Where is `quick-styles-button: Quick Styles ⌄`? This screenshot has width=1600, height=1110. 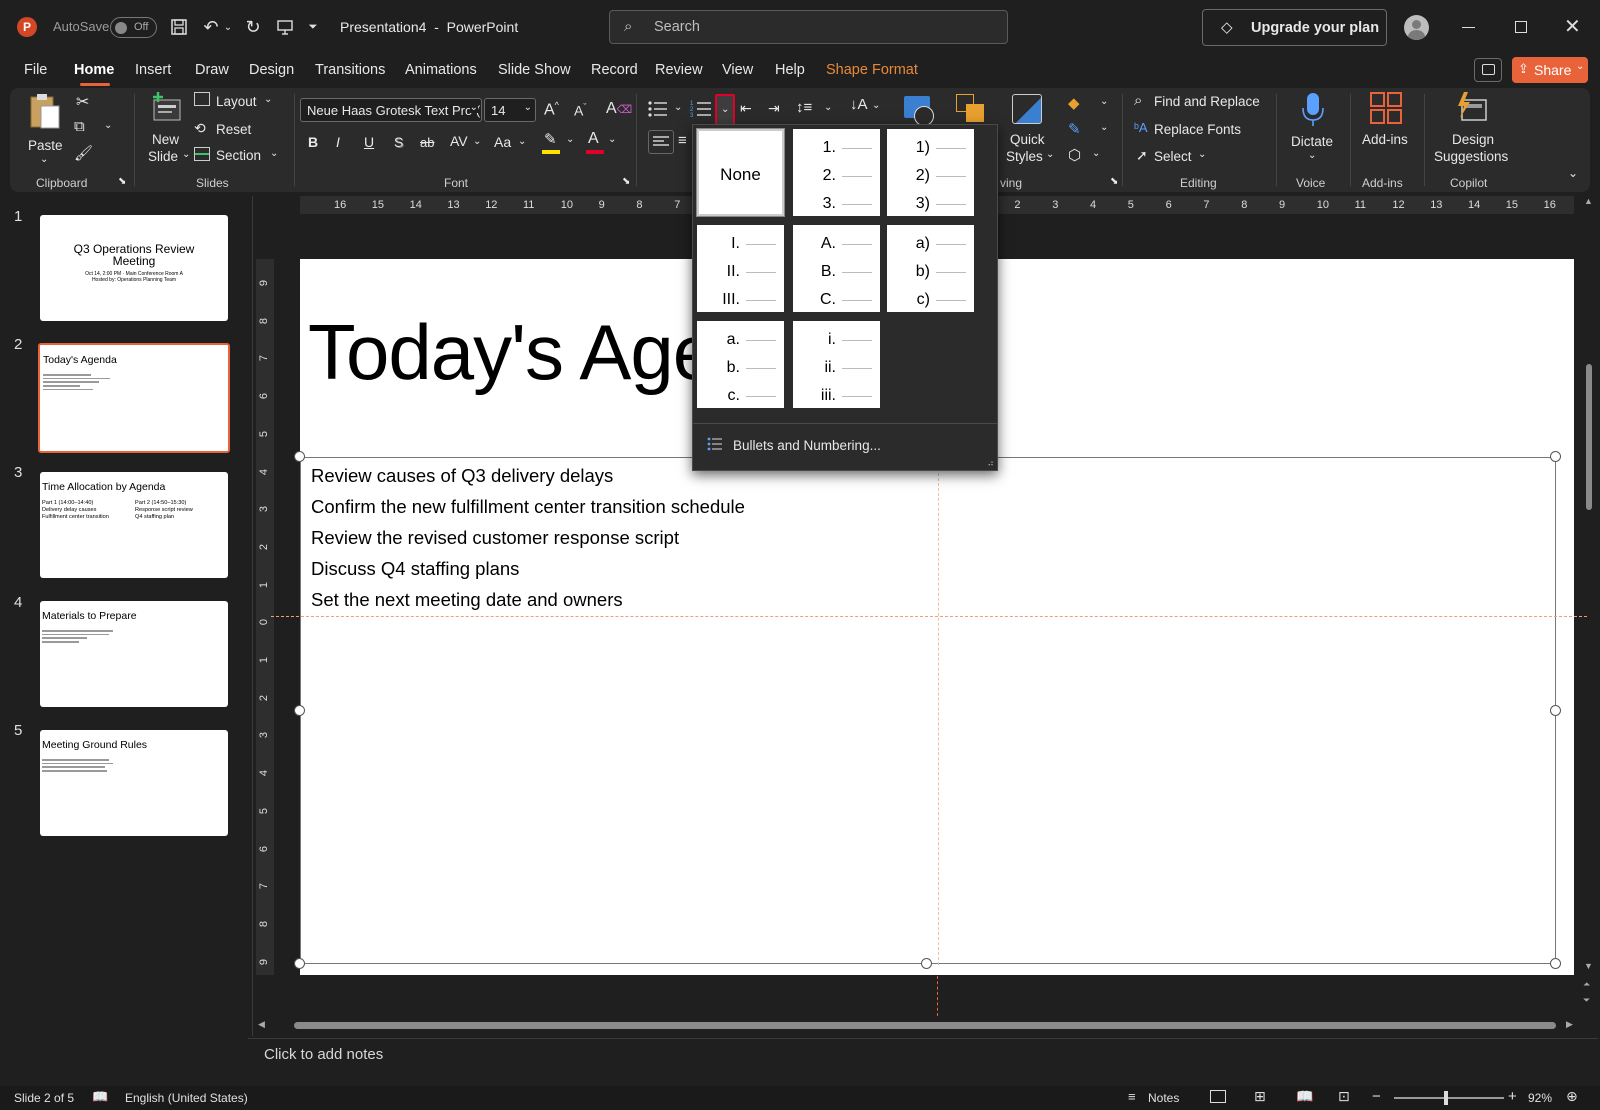
quick-styles-button: Quick Styles ⌄ is located at coordinates (1028, 130).